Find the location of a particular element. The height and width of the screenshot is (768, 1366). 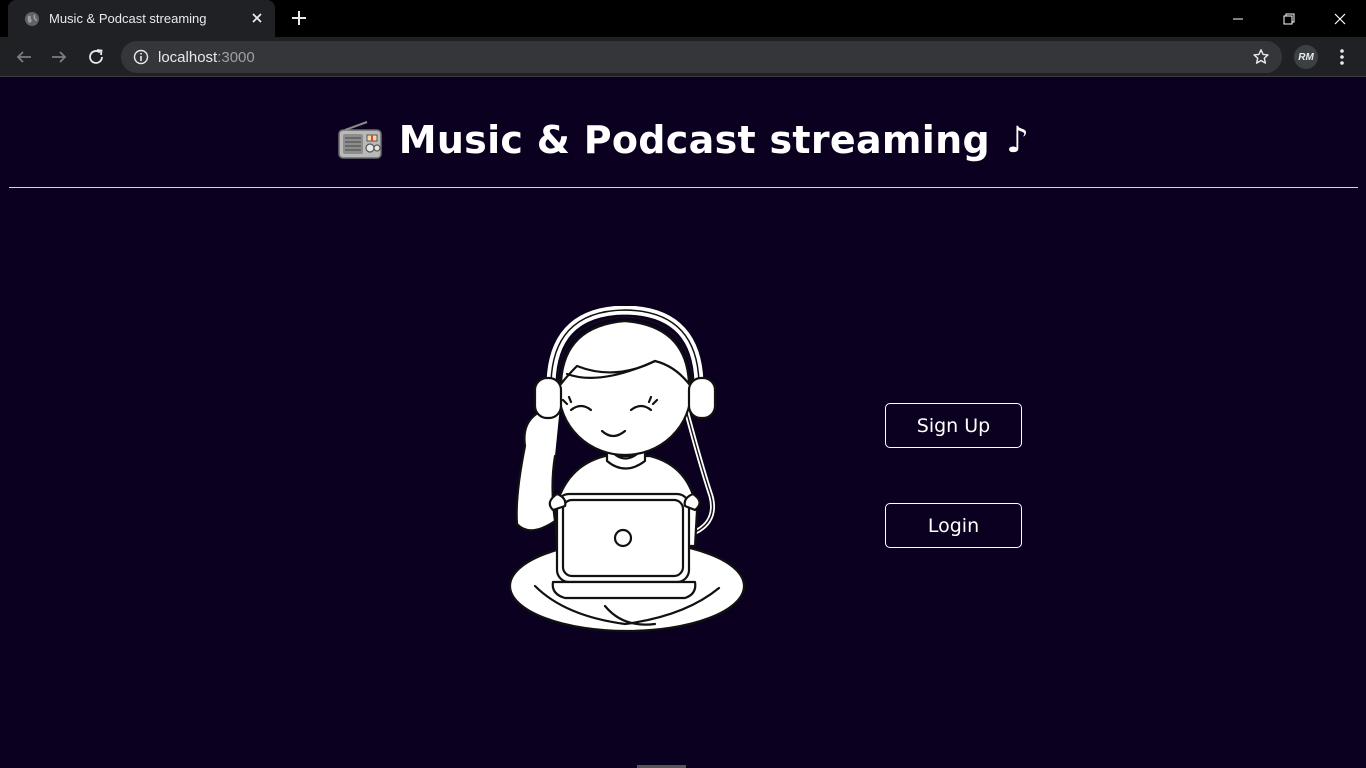

kebab-menu-icon is located at coordinates (1342, 57).